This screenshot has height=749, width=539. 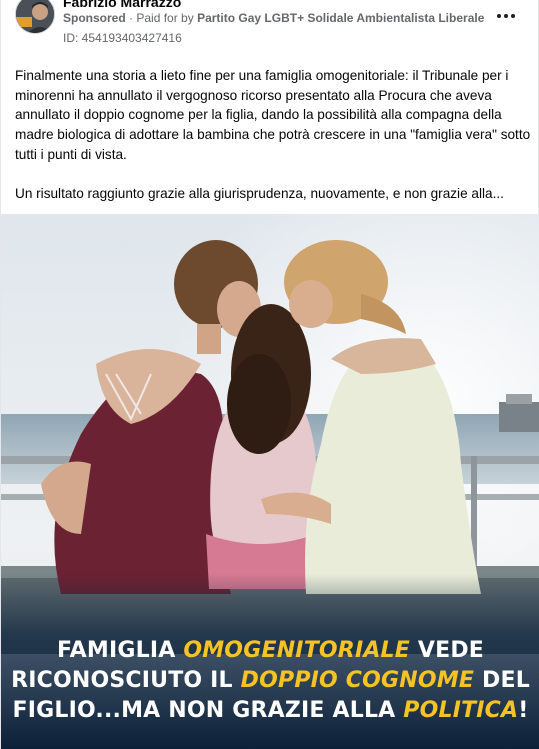 I want to click on author-name: Fabrizio Marrazzo, so click(x=122, y=5).